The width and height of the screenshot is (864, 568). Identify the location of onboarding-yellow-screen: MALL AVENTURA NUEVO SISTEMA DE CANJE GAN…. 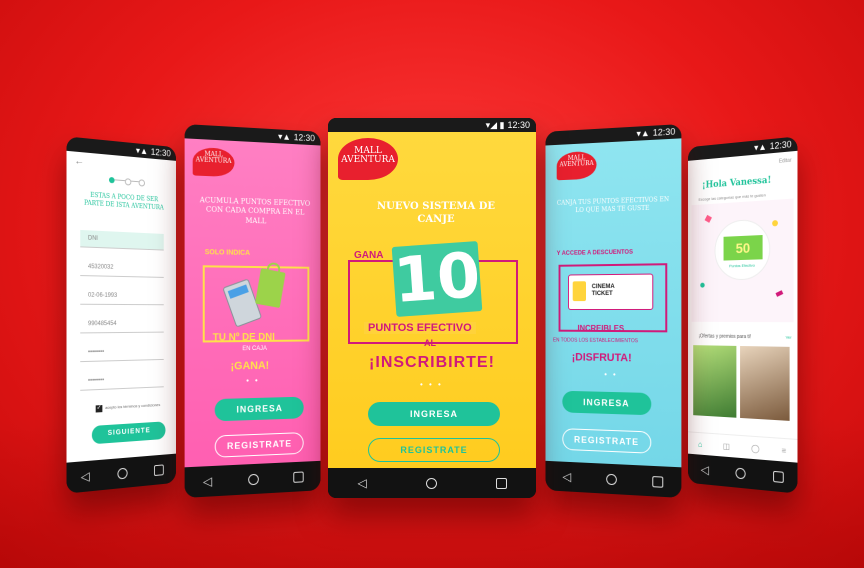
(432, 300).